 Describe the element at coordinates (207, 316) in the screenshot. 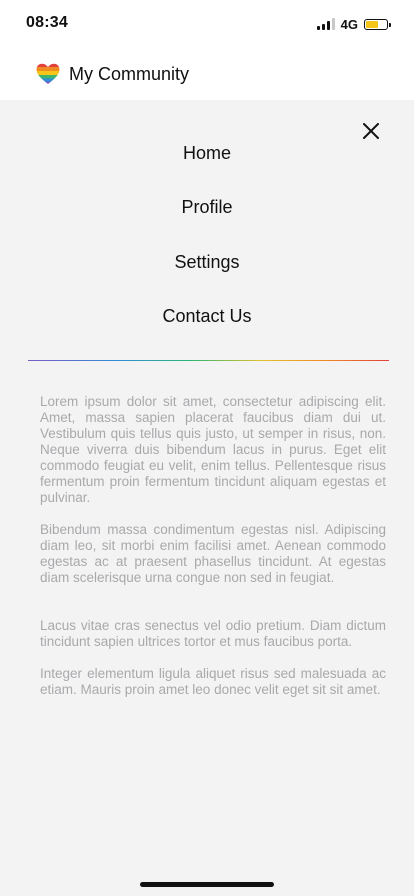

I see `nav-item-contact-us: Contact Us` at that location.